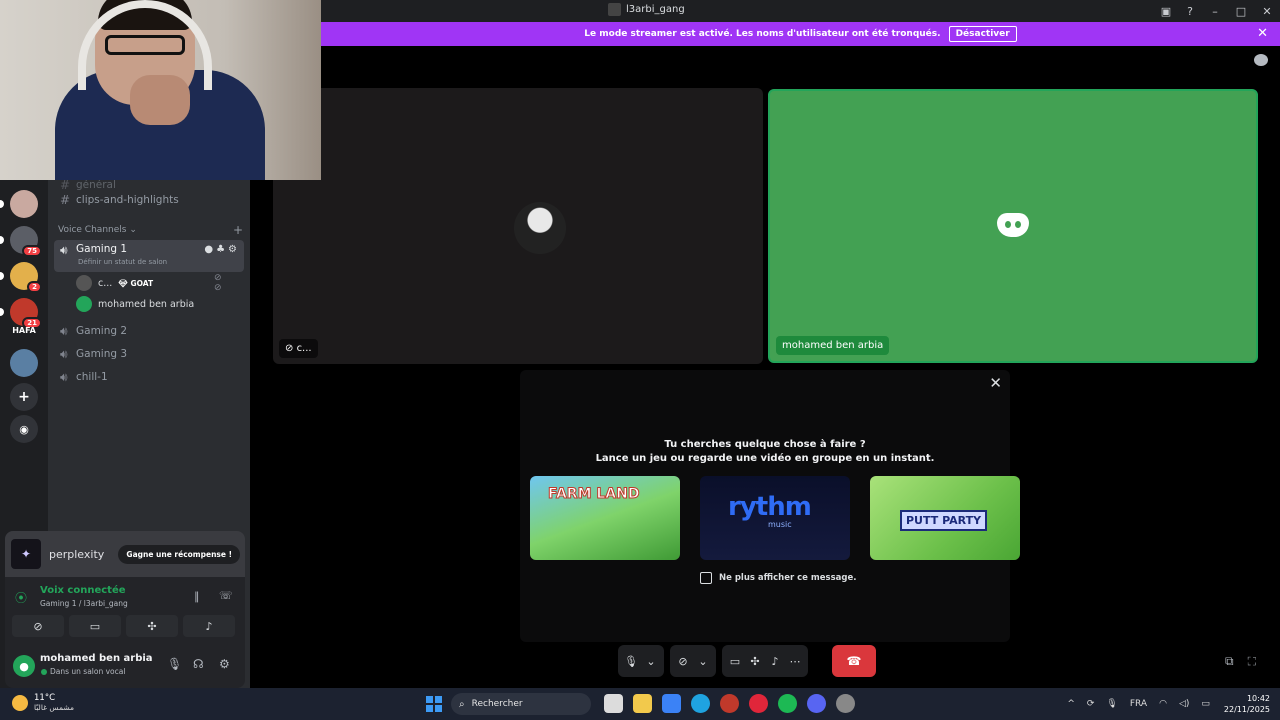 Image resolution: width=1280 pixels, height=720 pixels. Describe the element at coordinates (26, 241) in the screenshot. I see `server-icon: 75` at that location.